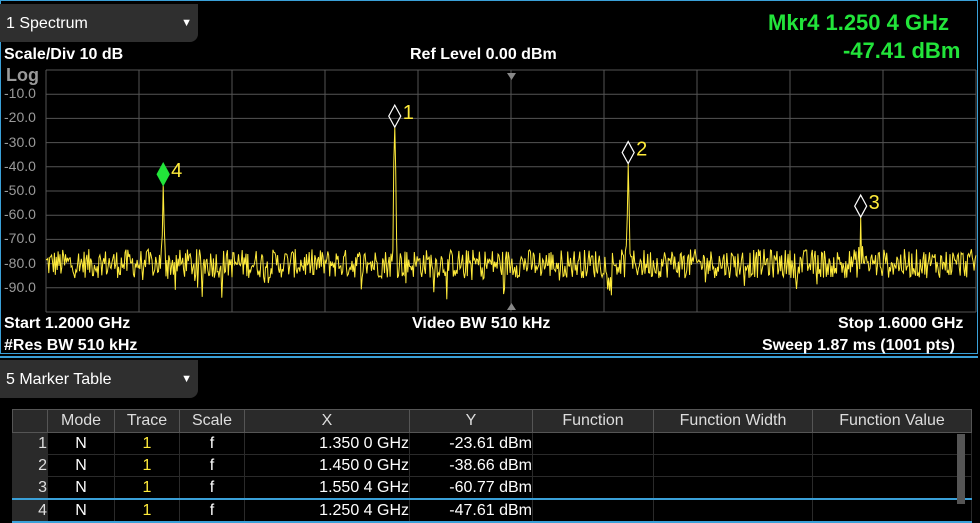 Image resolution: width=980 pixels, height=523 pixels. What do you see at coordinates (59, 379) in the screenshot?
I see `marker-table-title: 5 Marker Table` at bounding box center [59, 379].